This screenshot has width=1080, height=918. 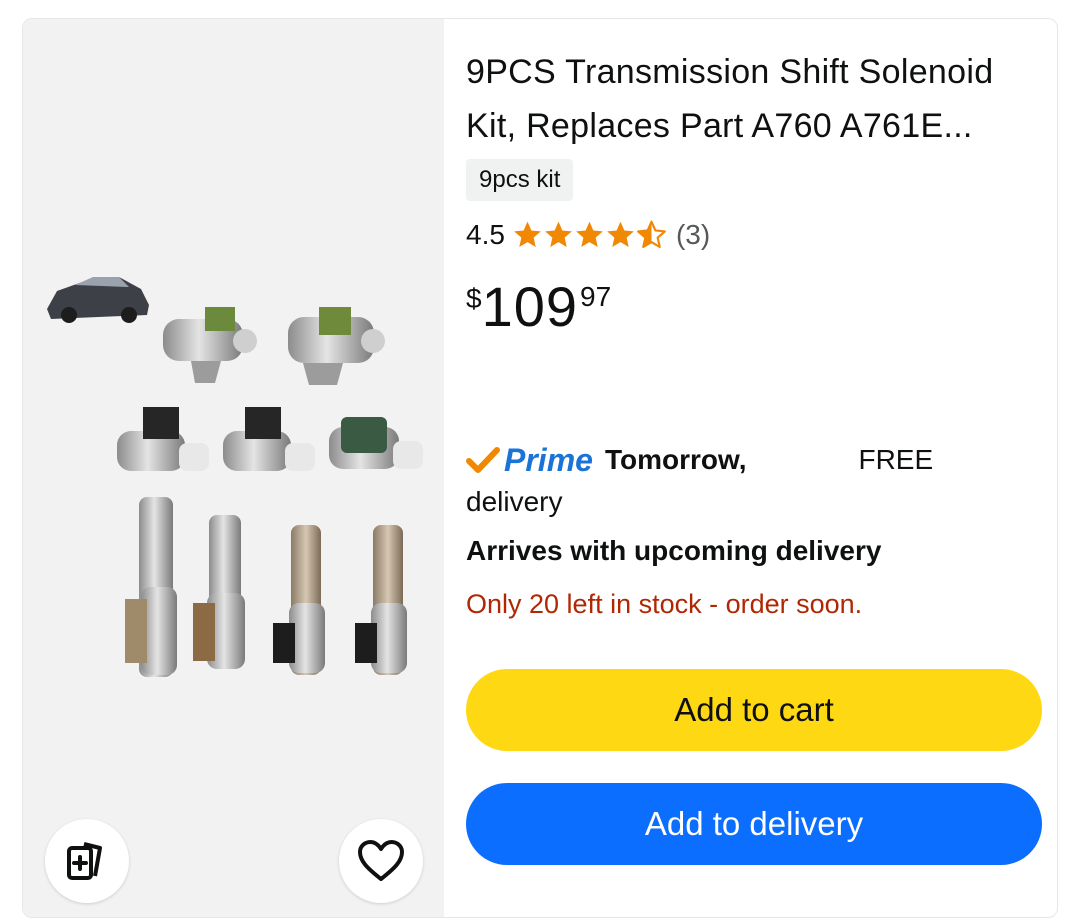 What do you see at coordinates (514, 501) in the screenshot?
I see `delivery-label: delivery` at bounding box center [514, 501].